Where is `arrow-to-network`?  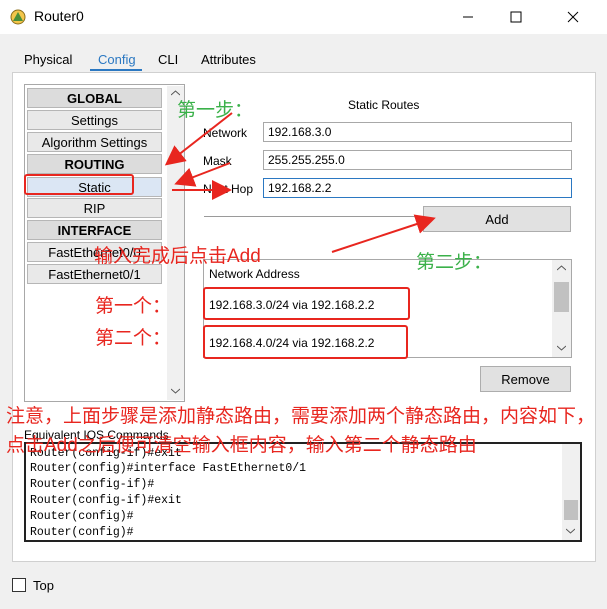 arrow-to-network is located at coordinates (198, 139).